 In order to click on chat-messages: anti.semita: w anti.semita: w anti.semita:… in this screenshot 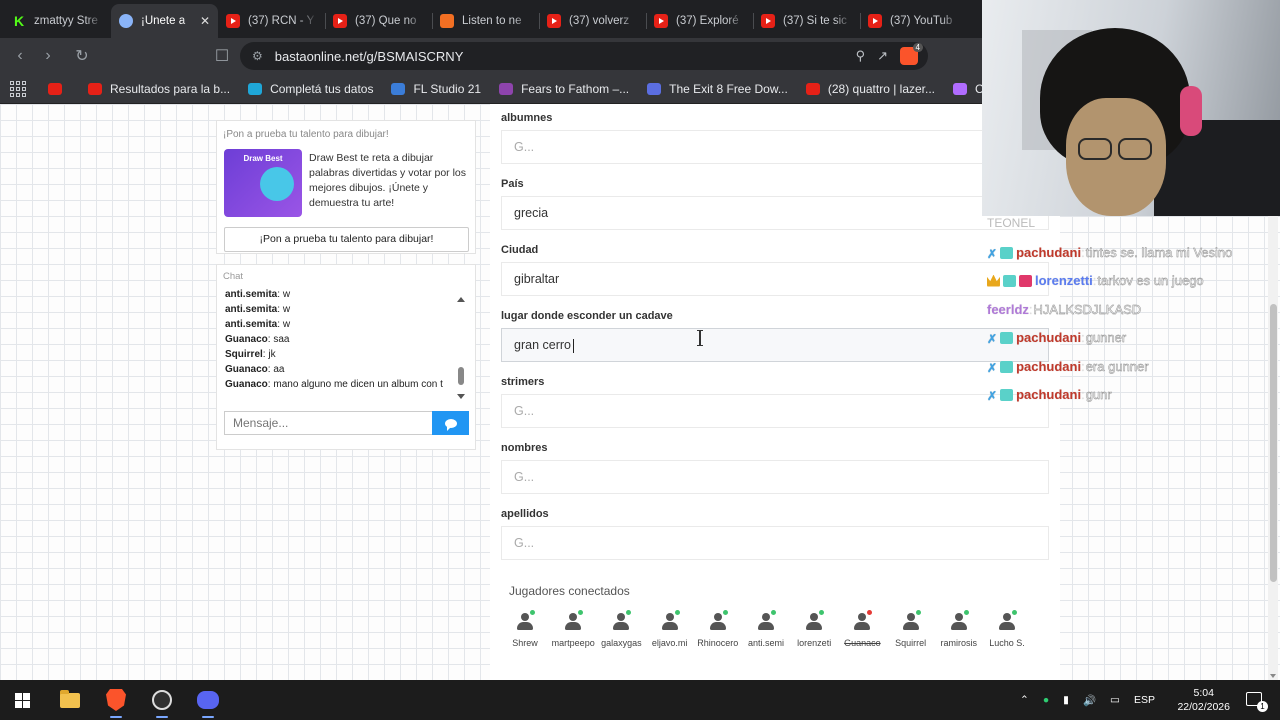, I will do `click(339, 345)`.